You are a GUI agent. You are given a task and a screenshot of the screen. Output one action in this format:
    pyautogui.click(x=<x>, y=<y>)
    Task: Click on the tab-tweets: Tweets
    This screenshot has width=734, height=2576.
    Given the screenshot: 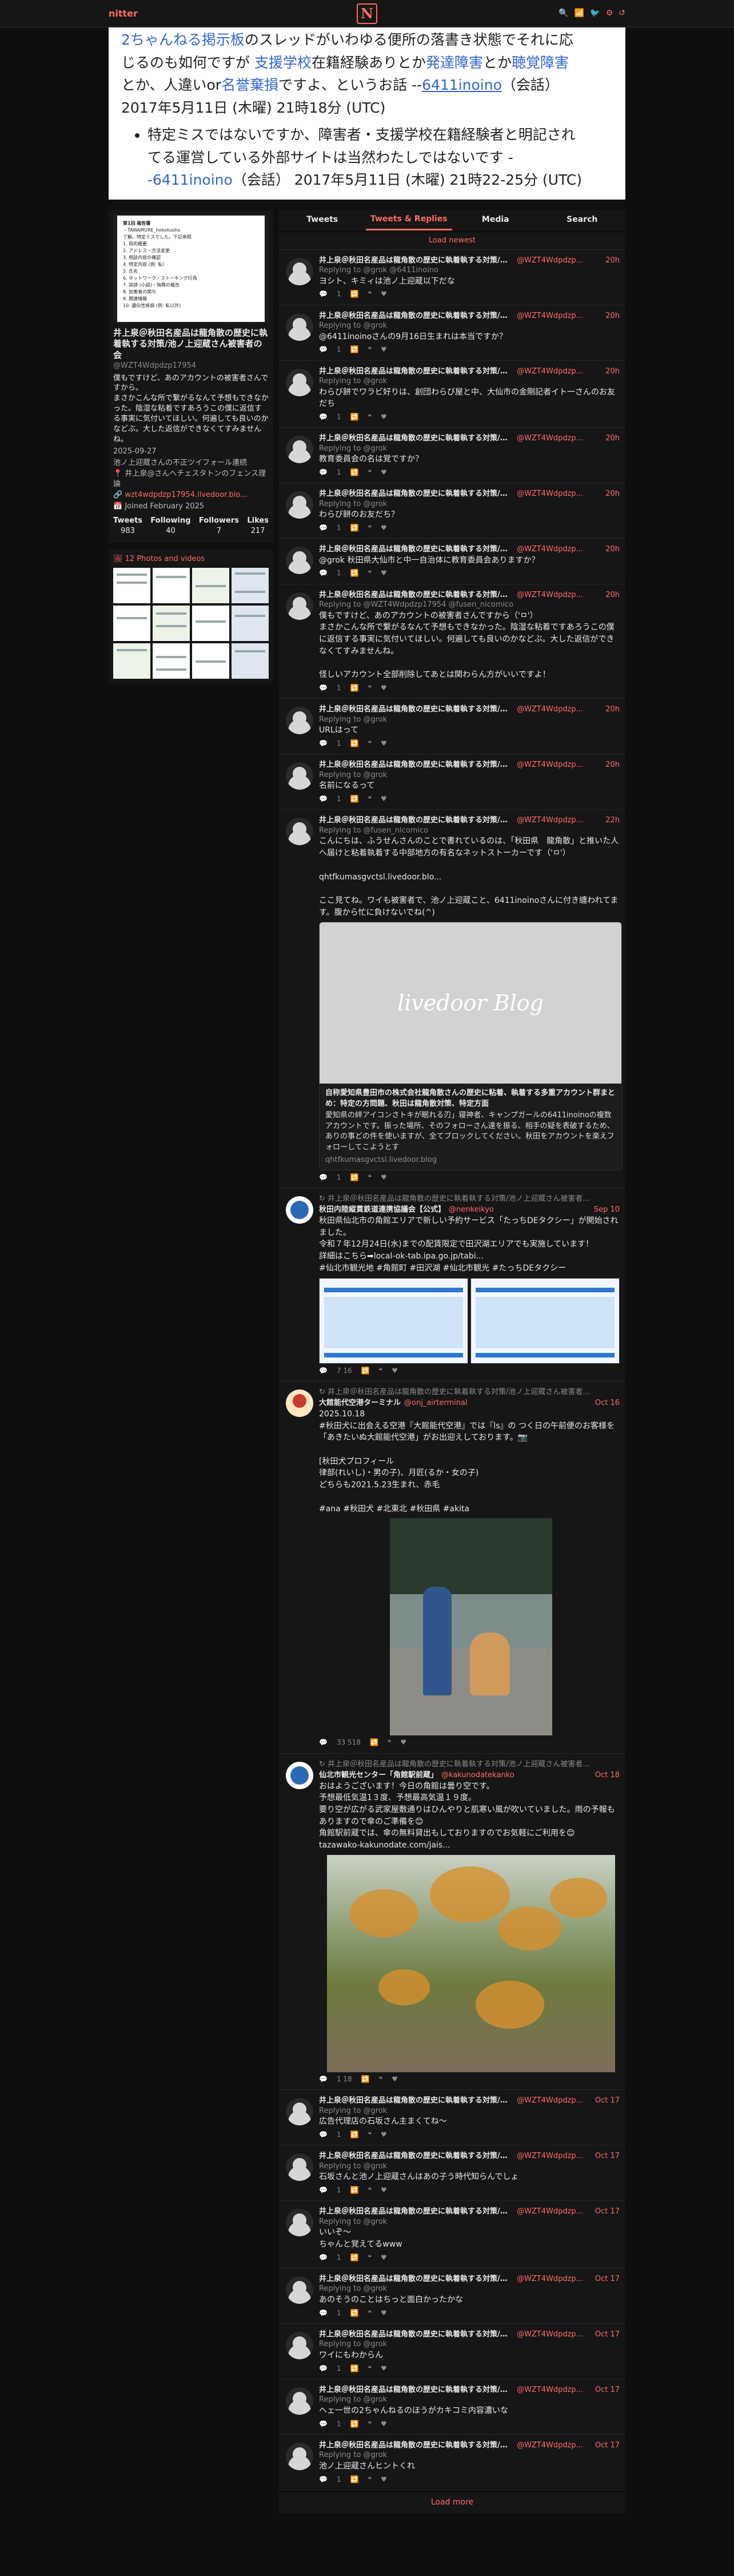 What is the action you would take?
    pyautogui.click(x=322, y=220)
    